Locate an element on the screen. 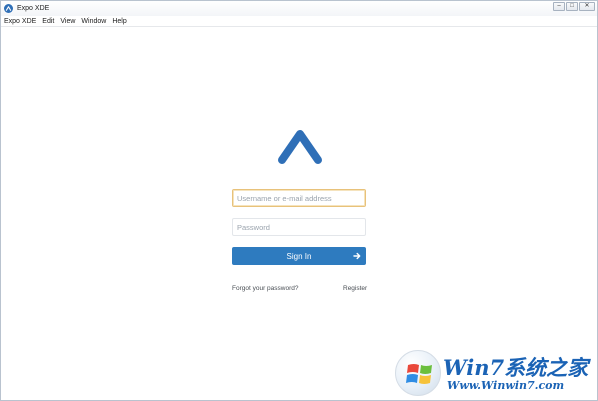  watermark-badge is located at coordinates (418, 373).